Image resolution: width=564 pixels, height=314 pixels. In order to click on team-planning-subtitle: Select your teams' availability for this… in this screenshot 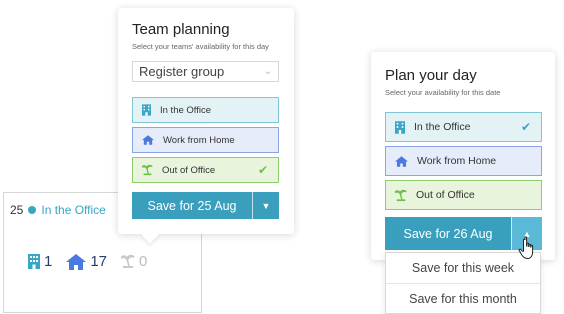, I will do `click(200, 46)`.